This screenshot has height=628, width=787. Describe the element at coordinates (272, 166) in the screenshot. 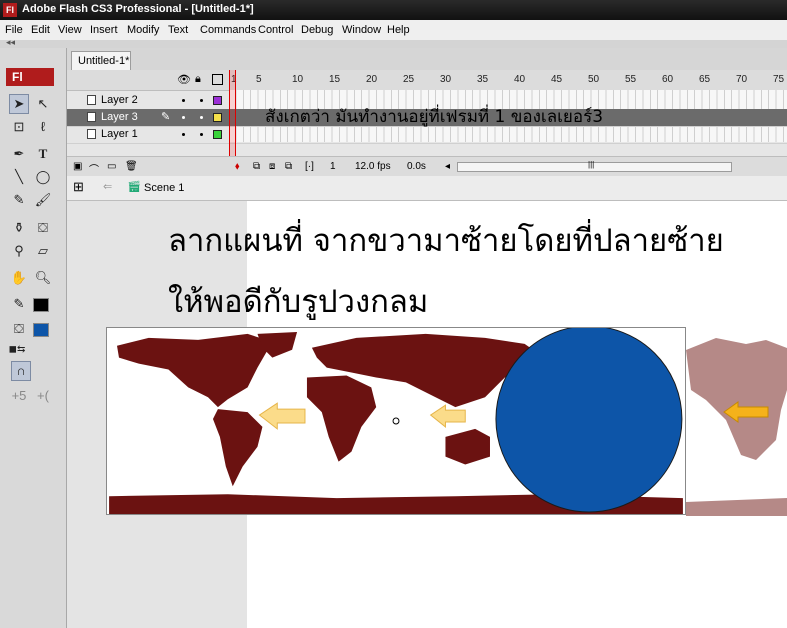

I see `onion-outlines-icon: ⧈` at that location.